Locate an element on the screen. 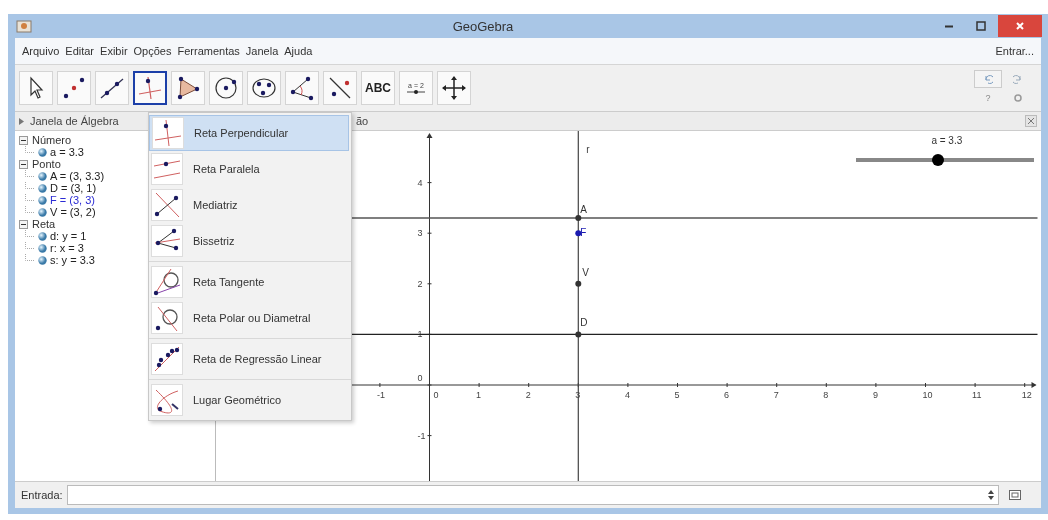  y-tick-label: 4 is located at coordinates (420, 182).